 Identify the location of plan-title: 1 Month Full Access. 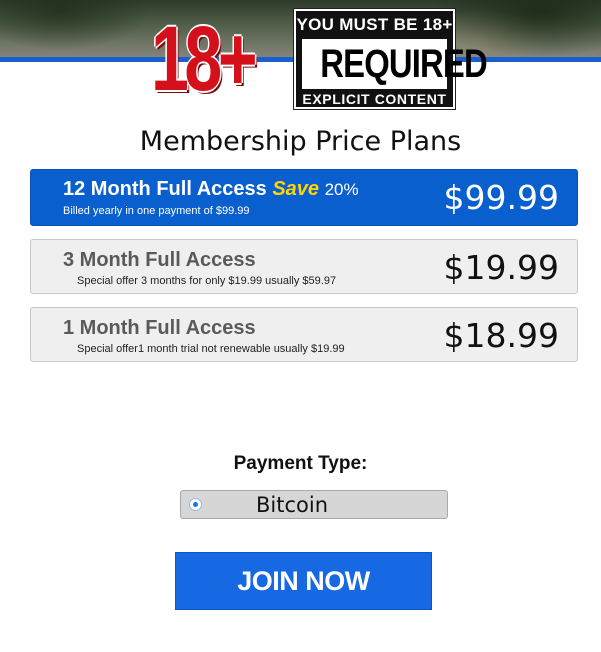
(159, 328).